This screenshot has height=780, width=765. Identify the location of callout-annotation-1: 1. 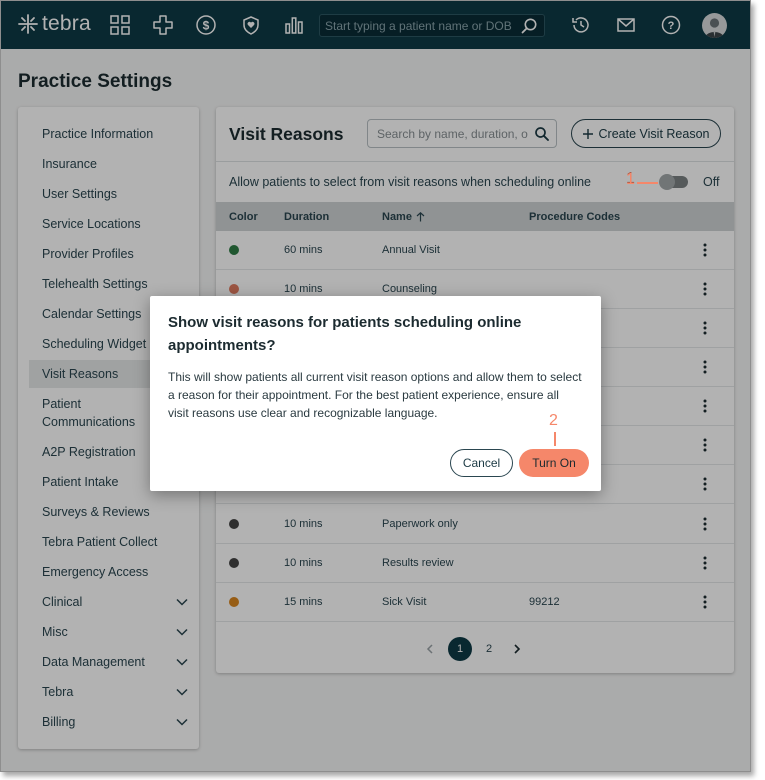
(630, 180).